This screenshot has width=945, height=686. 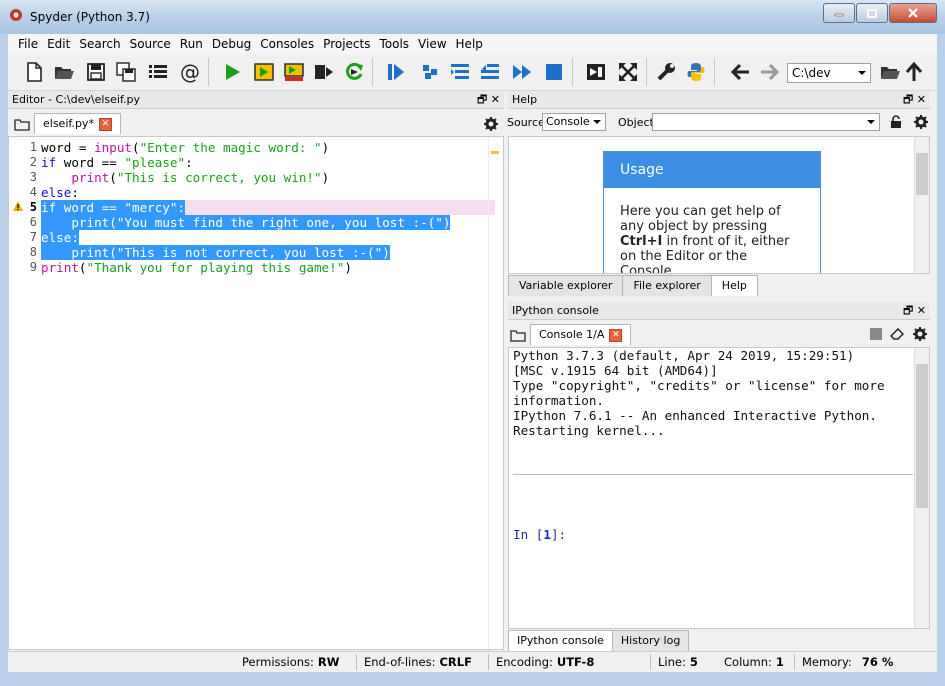 I want to click on maximize-pane-button, so click(x=596, y=72).